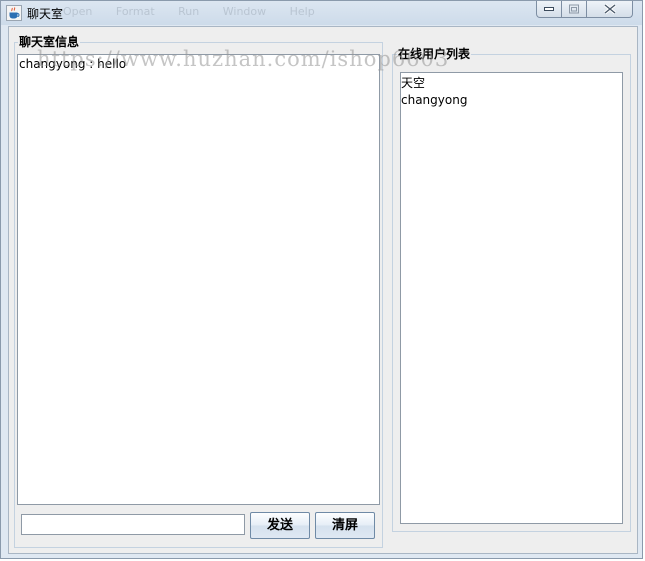 This screenshot has width=645, height=561. I want to click on ghost-menu-item: Run, so click(189, 11).